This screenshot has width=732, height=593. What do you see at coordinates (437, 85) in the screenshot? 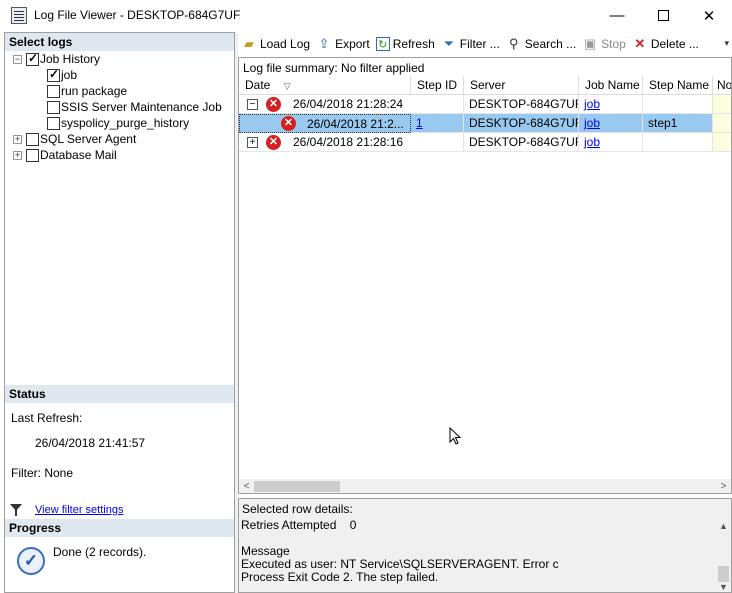
I see `column-header-step-id: Step ID` at bounding box center [437, 85].